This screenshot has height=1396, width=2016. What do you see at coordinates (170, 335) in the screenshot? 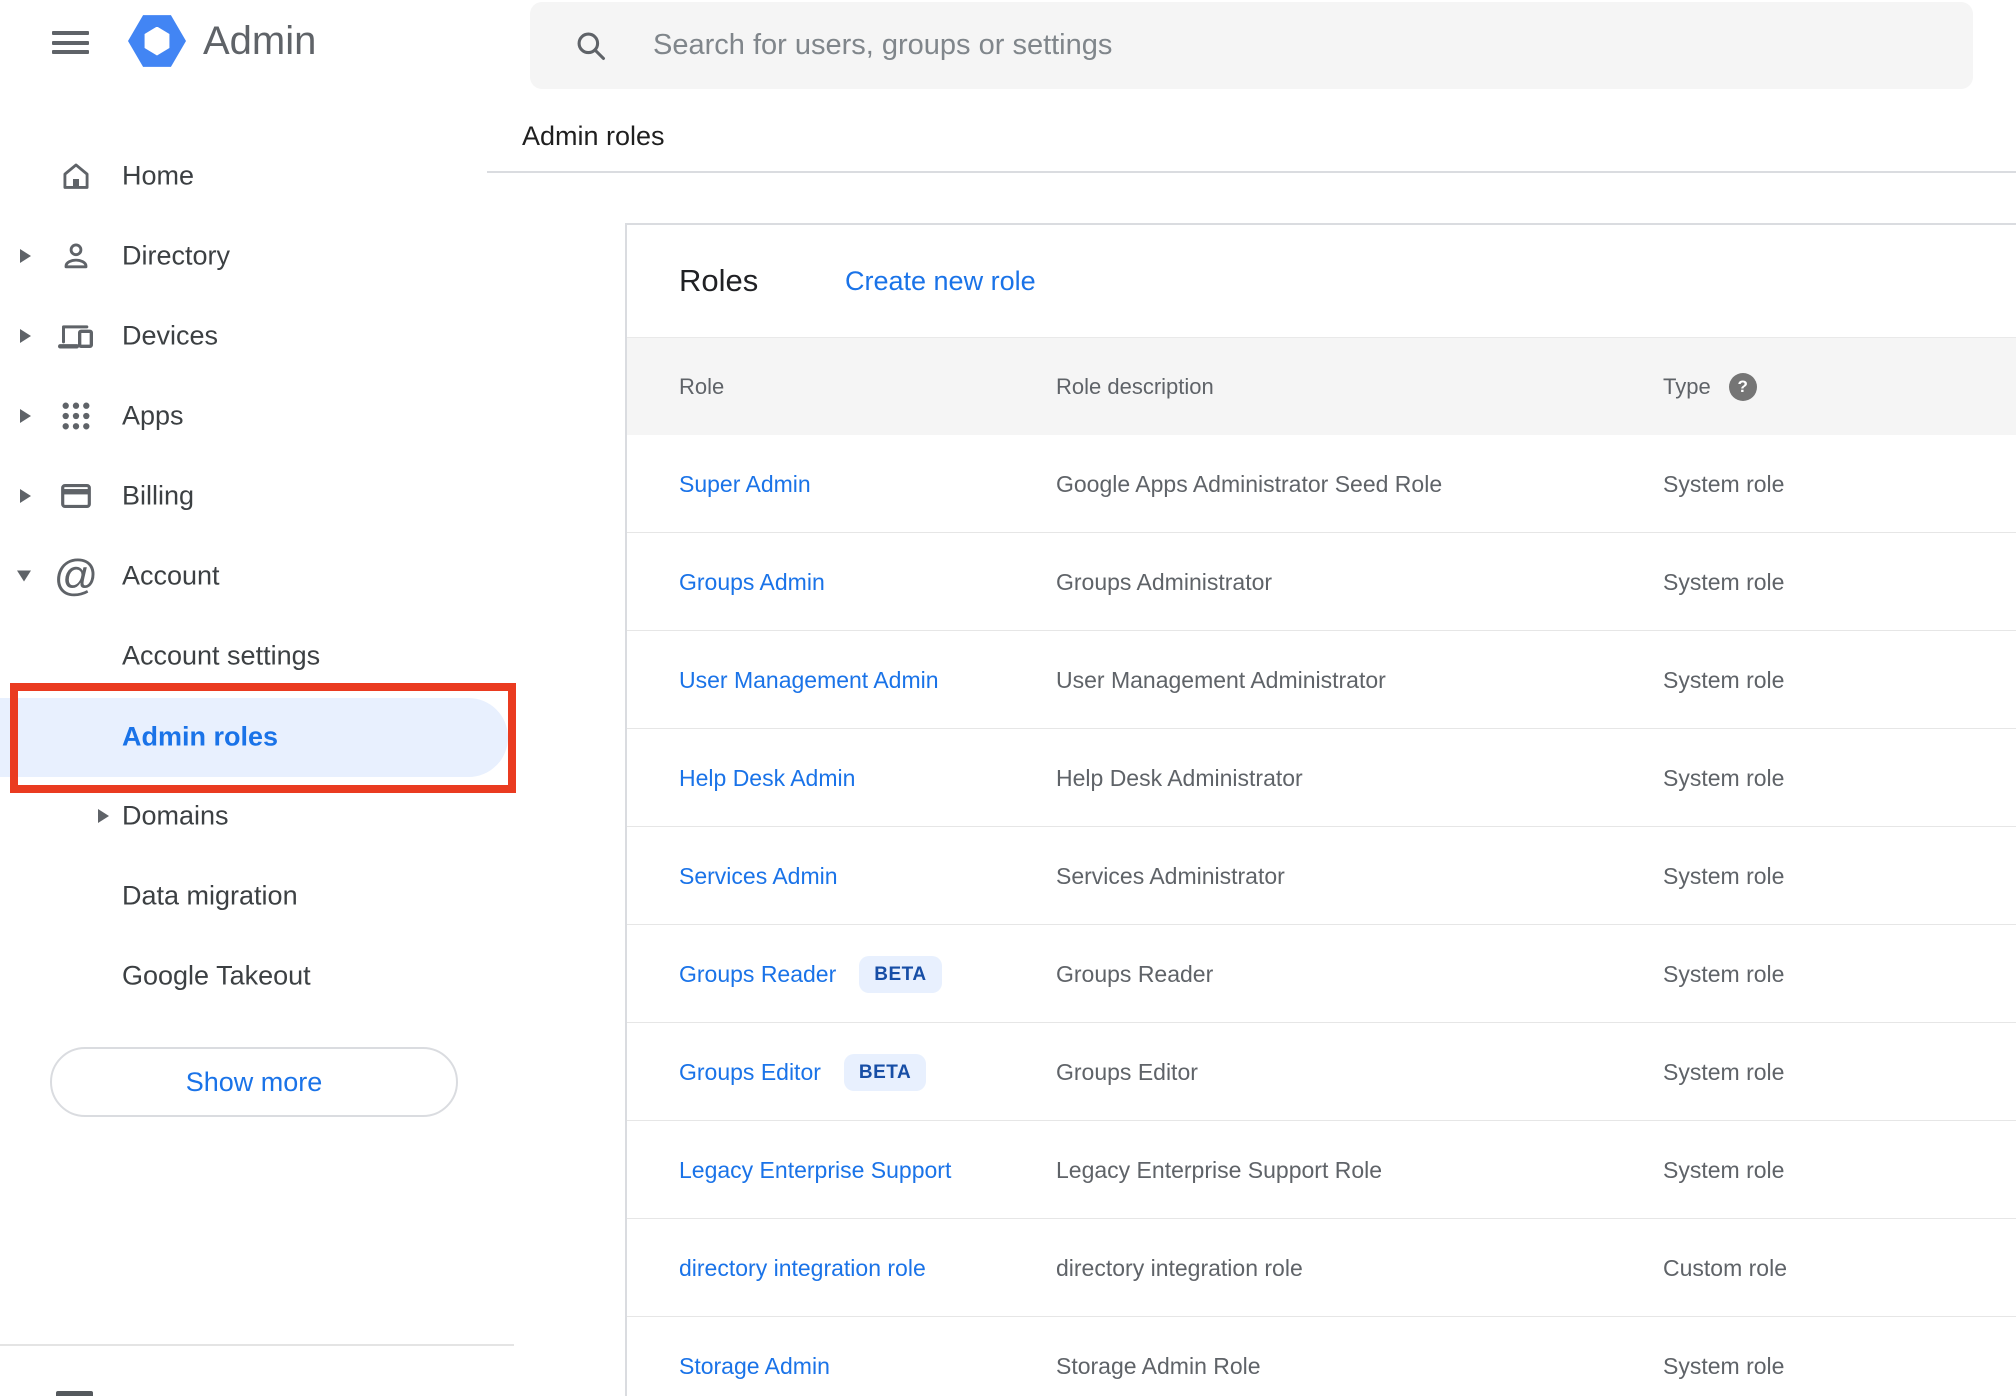
I see `sidebar-item-label: Devices` at bounding box center [170, 335].